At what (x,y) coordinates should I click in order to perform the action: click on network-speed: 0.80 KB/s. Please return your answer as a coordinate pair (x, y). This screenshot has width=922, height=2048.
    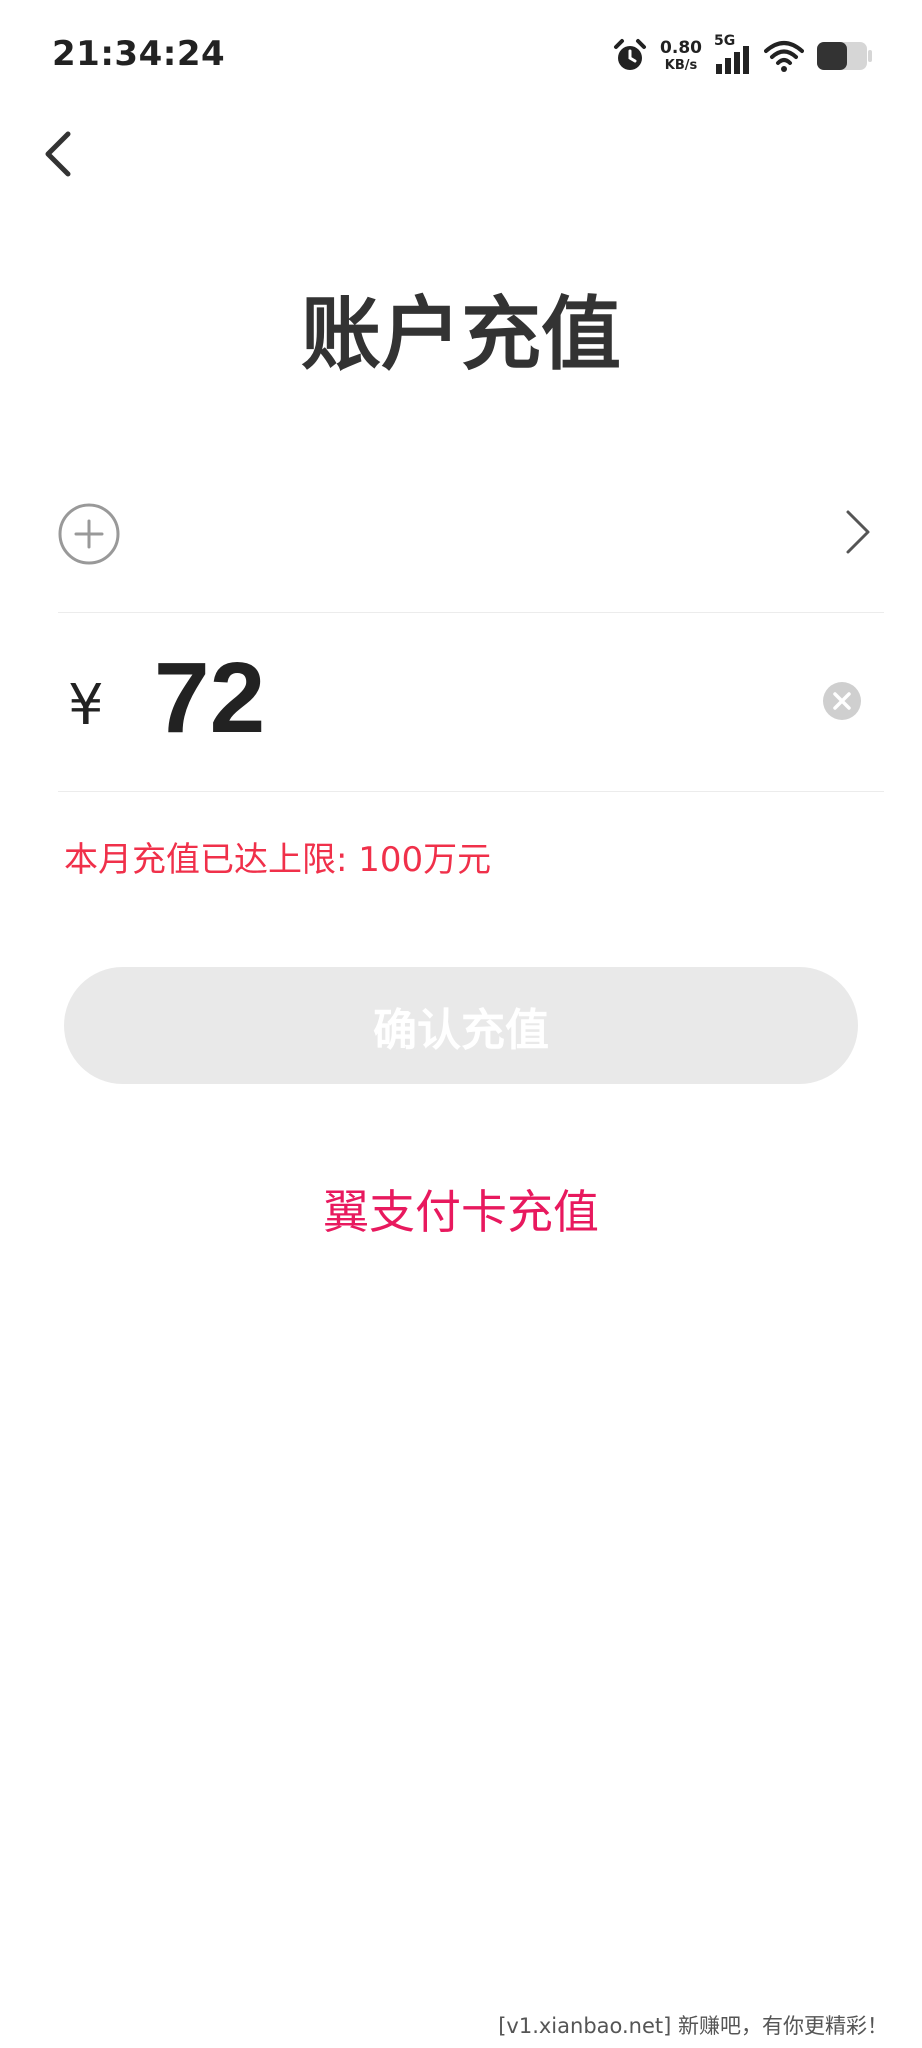
    Looking at the image, I should click on (681, 55).